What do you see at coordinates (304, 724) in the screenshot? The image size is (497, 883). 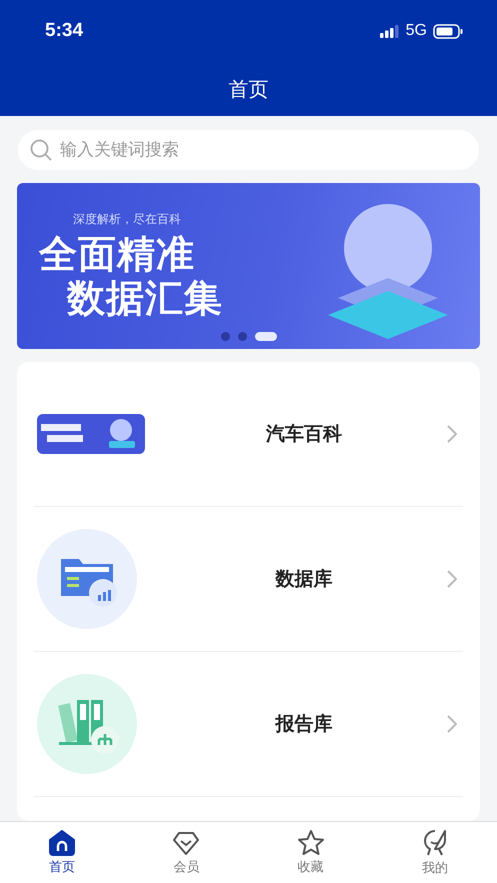 I see `menu-item-label: 报告库` at bounding box center [304, 724].